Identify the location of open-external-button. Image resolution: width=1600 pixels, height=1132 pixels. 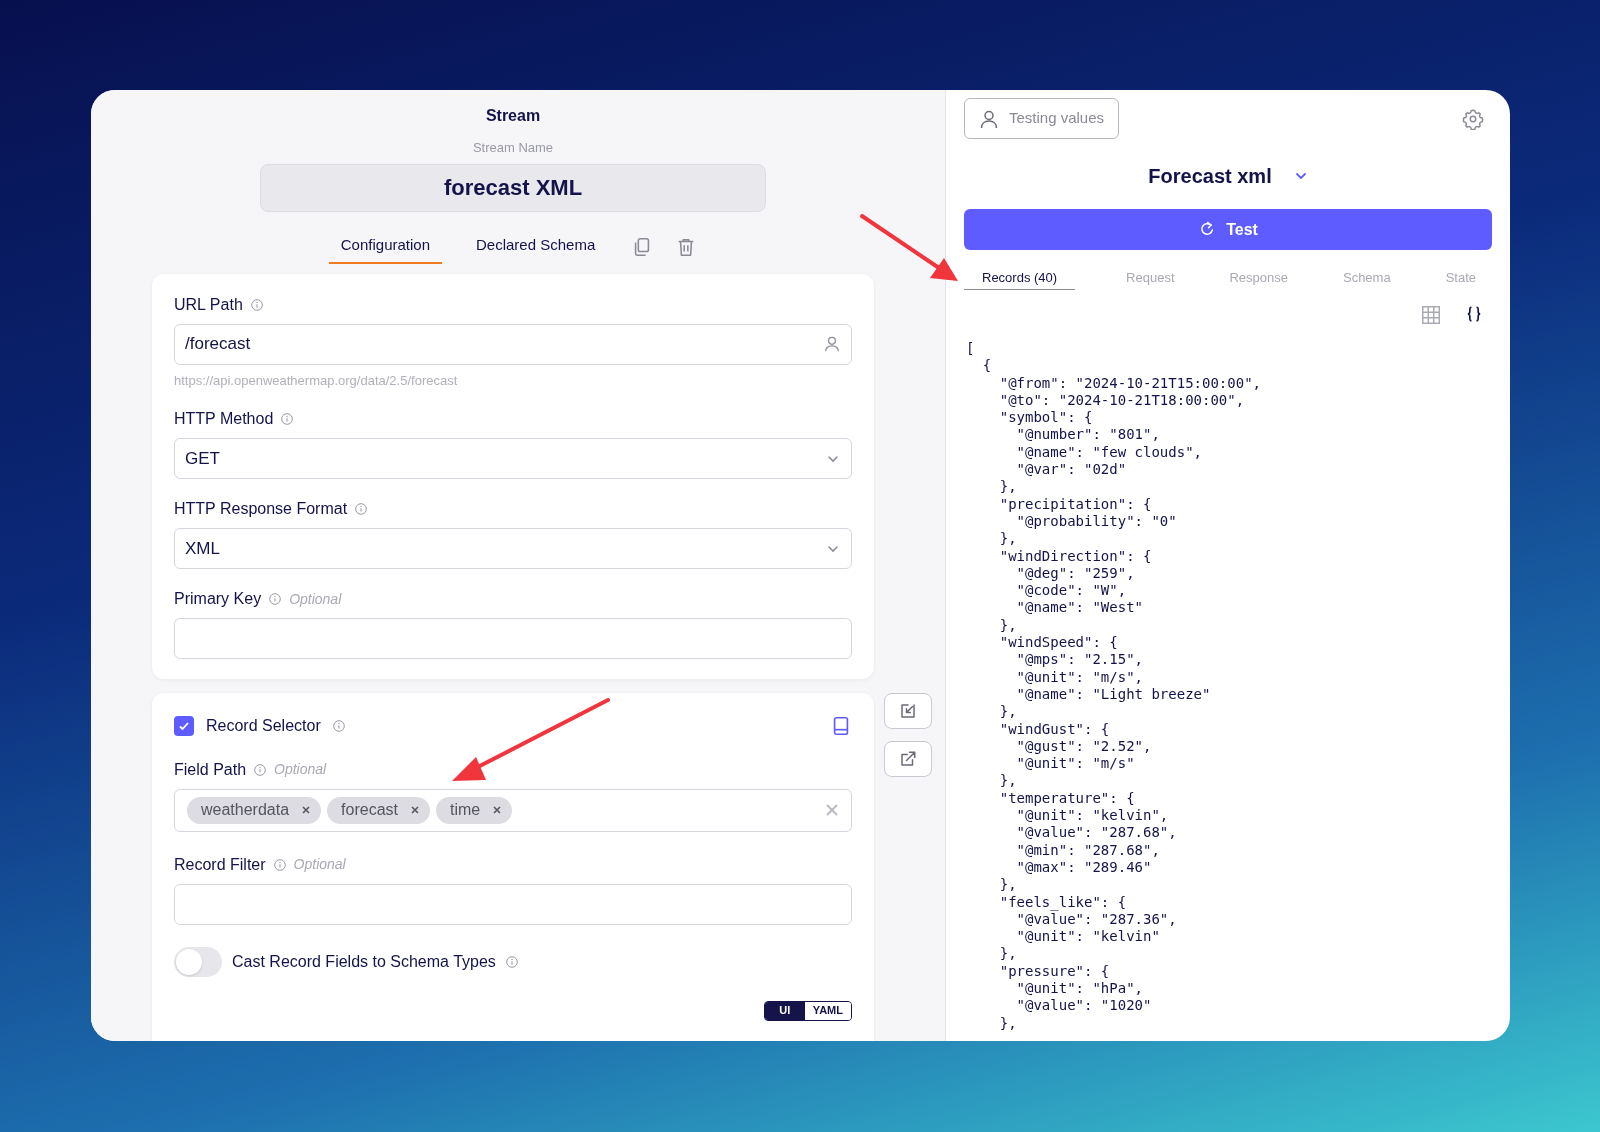
(908, 758).